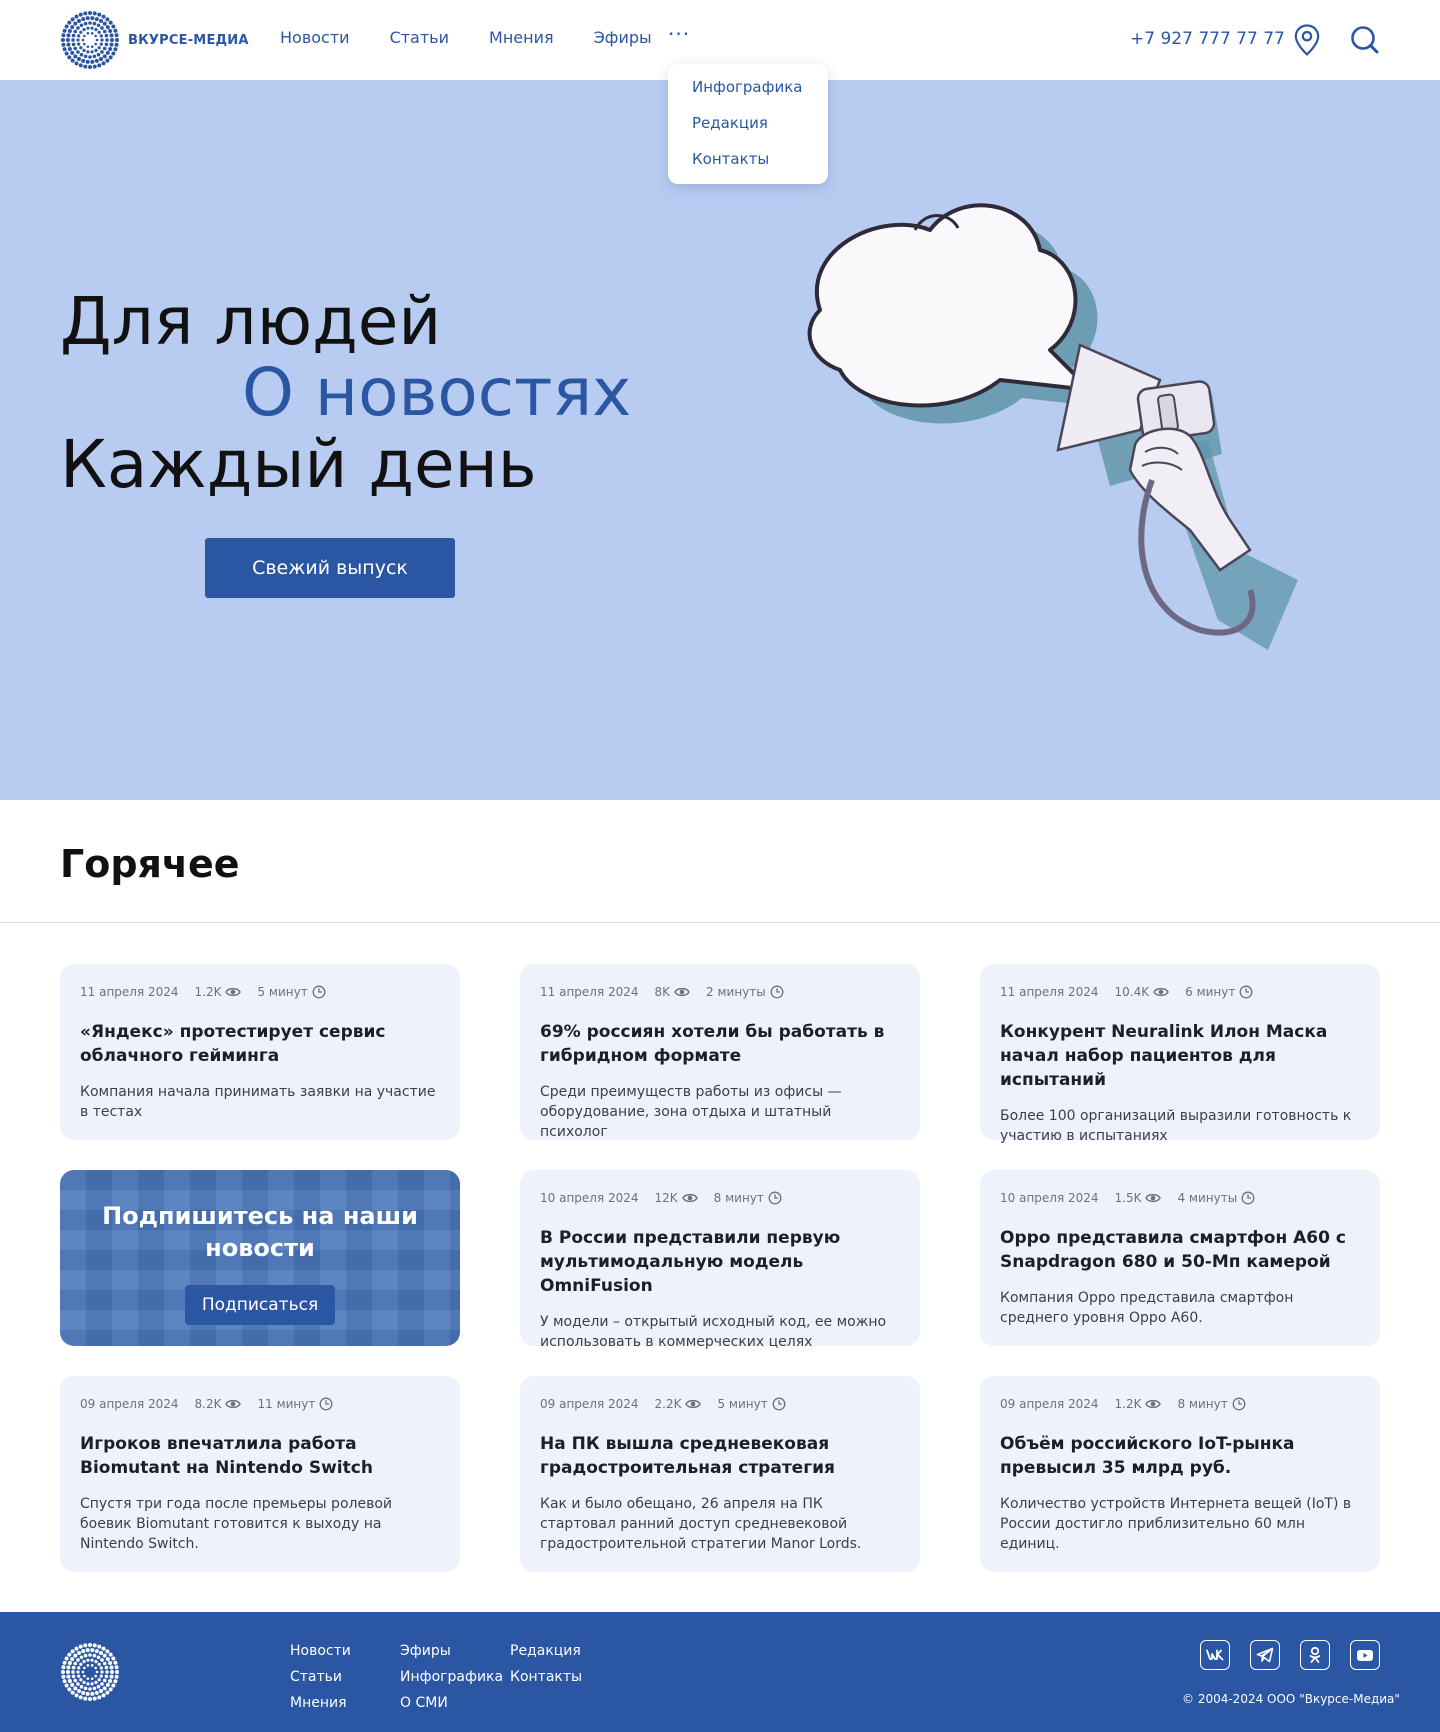 The image size is (1440, 1732). Describe the element at coordinates (298, 464) in the screenshot. I see `hero-line-3: Каждый день` at that location.